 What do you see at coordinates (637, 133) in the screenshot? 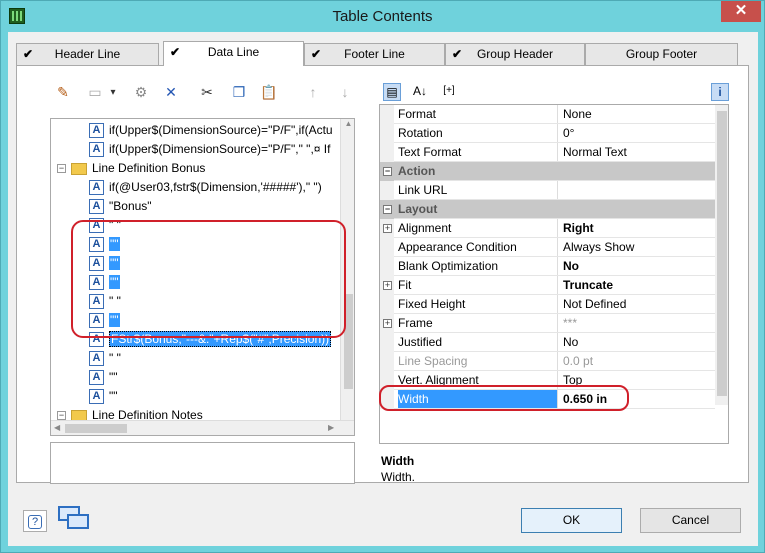
I see `property-value: 0°` at bounding box center [637, 133].